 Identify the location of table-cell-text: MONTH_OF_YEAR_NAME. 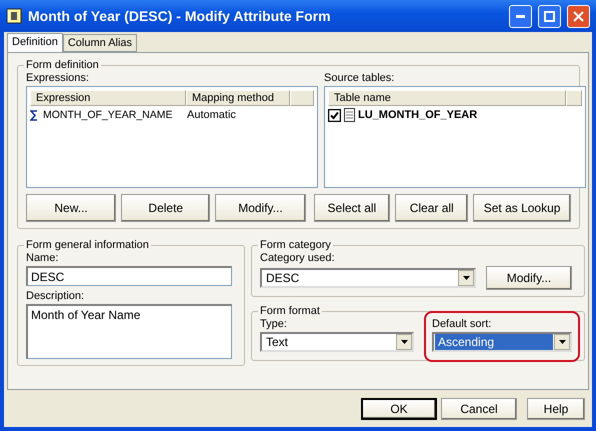
(108, 115).